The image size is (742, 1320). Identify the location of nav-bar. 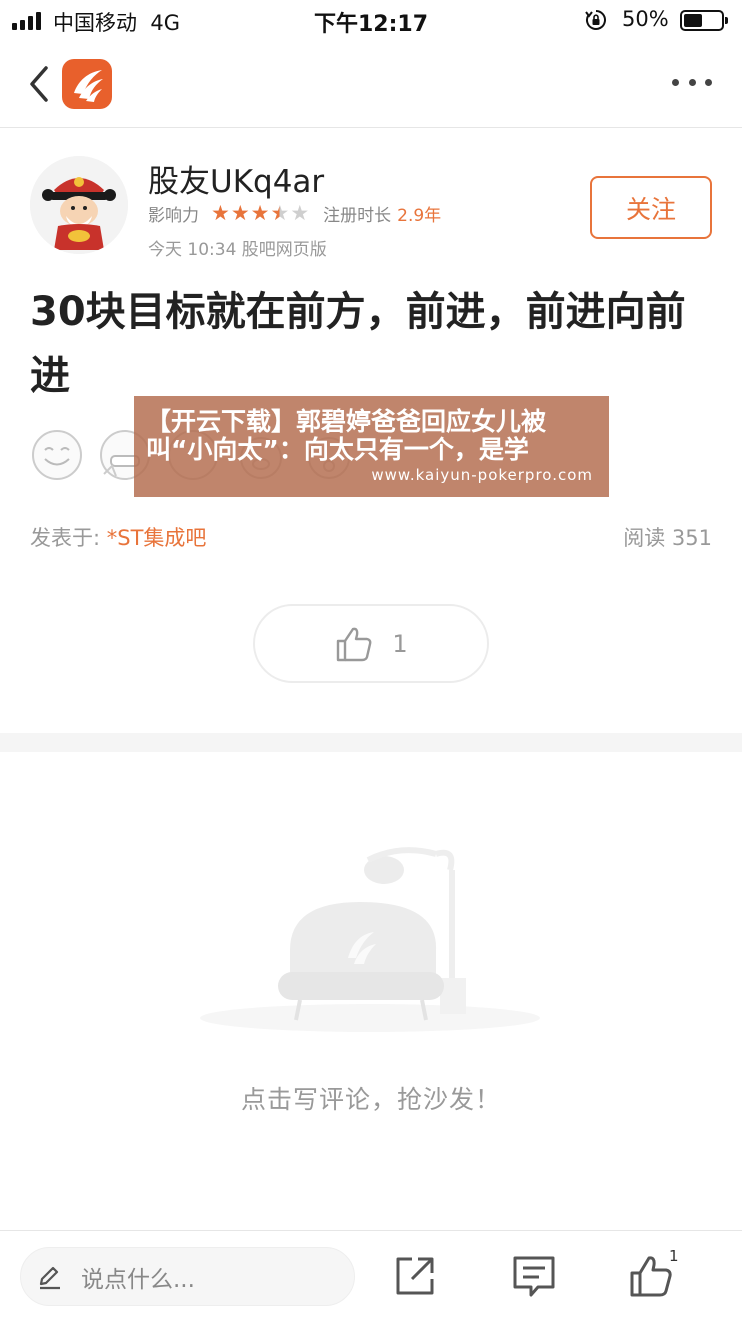
(371, 85).